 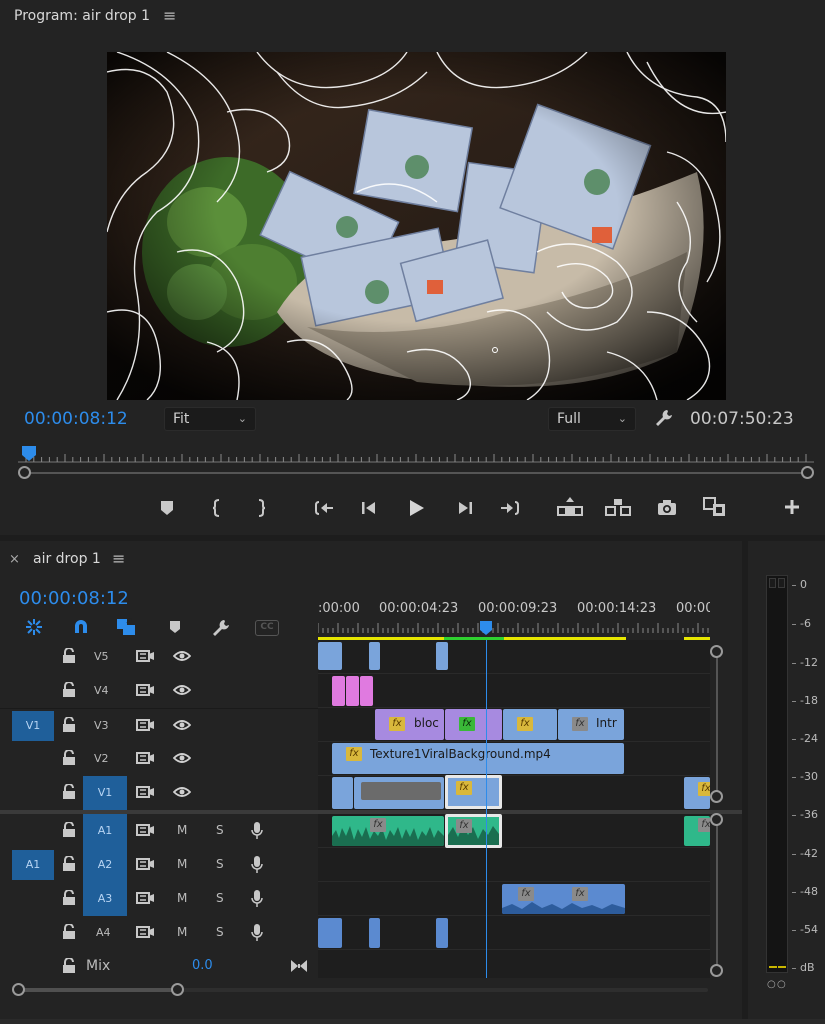 What do you see at coordinates (409, 724) in the screenshot?
I see `clip-v3-bloc: fx bloc` at bounding box center [409, 724].